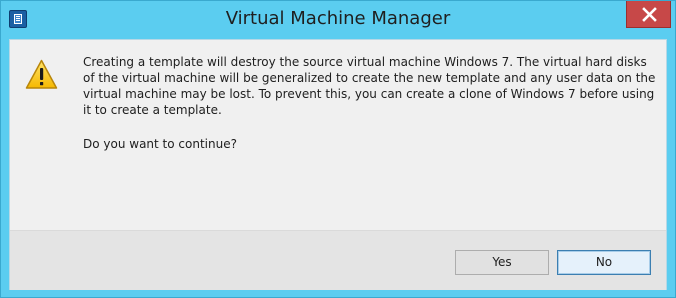  I want to click on dialog-question: Do you want to continue?, so click(160, 144).